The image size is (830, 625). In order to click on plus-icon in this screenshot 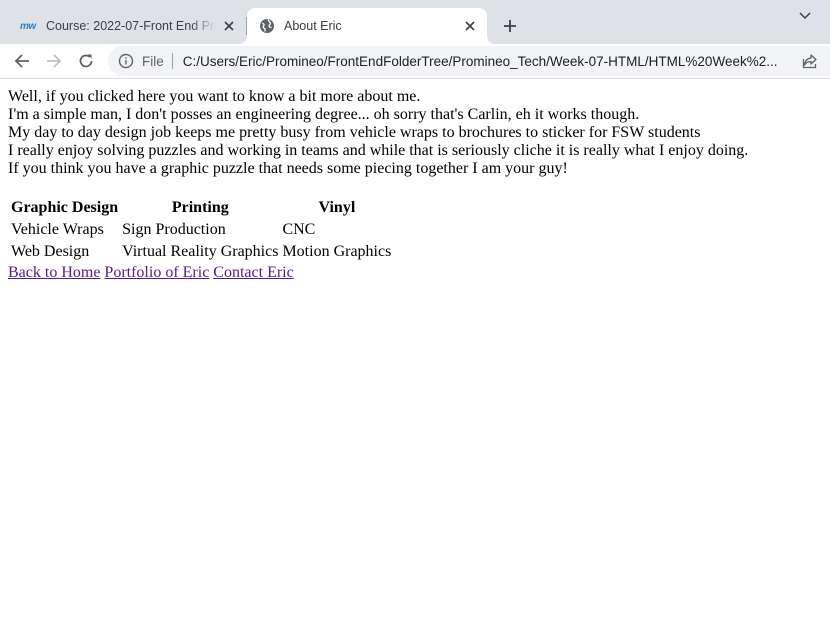, I will do `click(510, 26)`.